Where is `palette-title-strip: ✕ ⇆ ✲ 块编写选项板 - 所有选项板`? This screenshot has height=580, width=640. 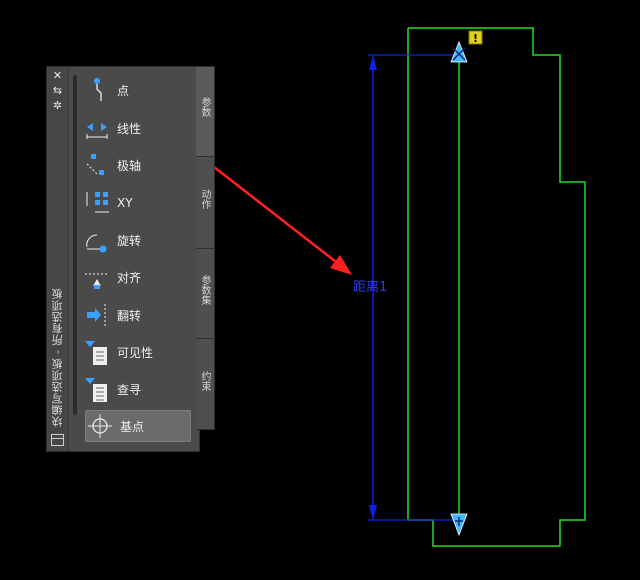 palette-title-strip: ✕ ⇆ ✲ 块编写选项板 - 所有选项板 is located at coordinates (58, 259).